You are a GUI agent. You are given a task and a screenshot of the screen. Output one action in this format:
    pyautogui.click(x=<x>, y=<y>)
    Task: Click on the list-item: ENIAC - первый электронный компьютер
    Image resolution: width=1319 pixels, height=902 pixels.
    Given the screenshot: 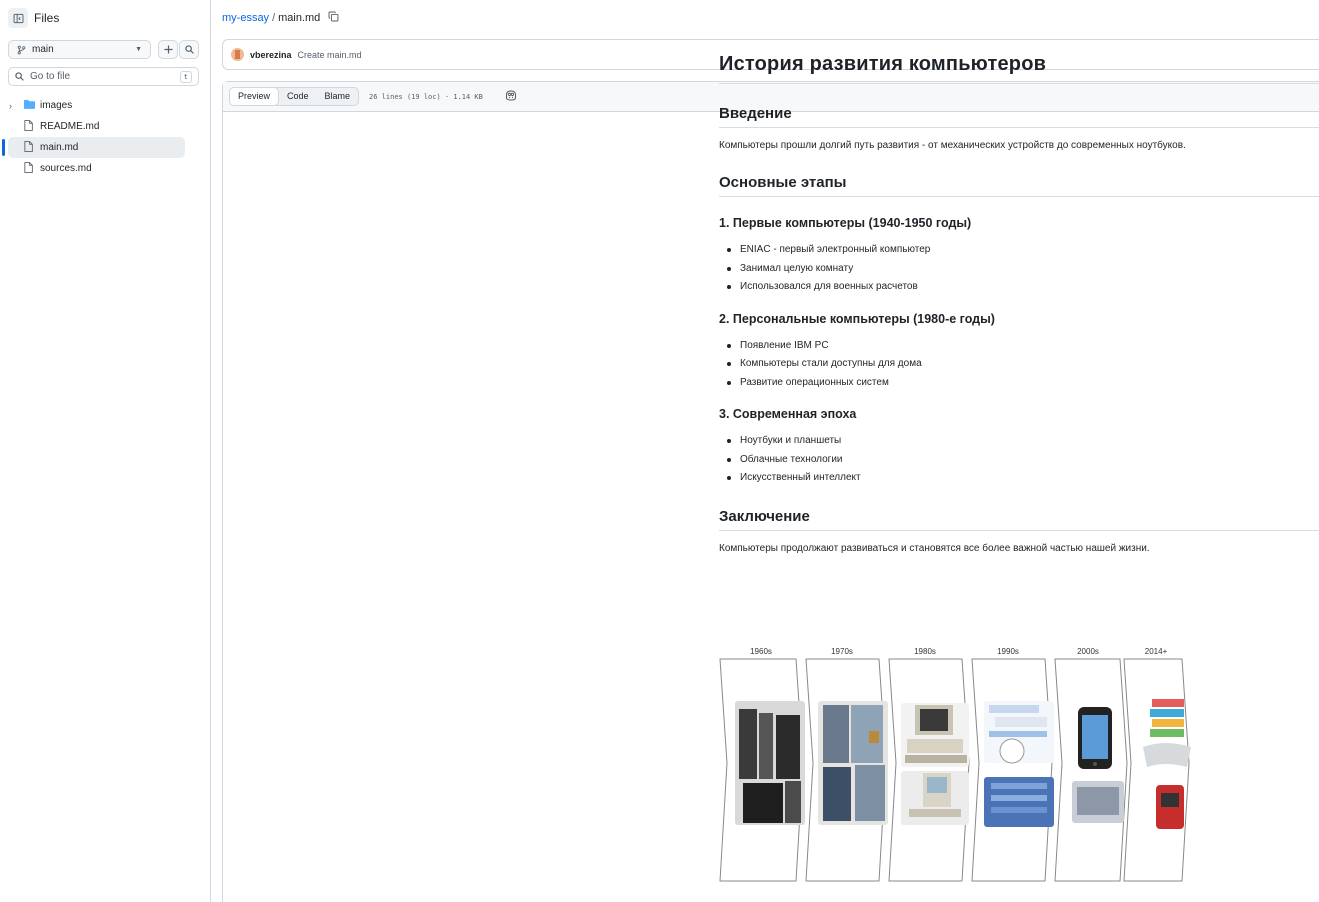 What is the action you would take?
    pyautogui.click(x=1023, y=250)
    